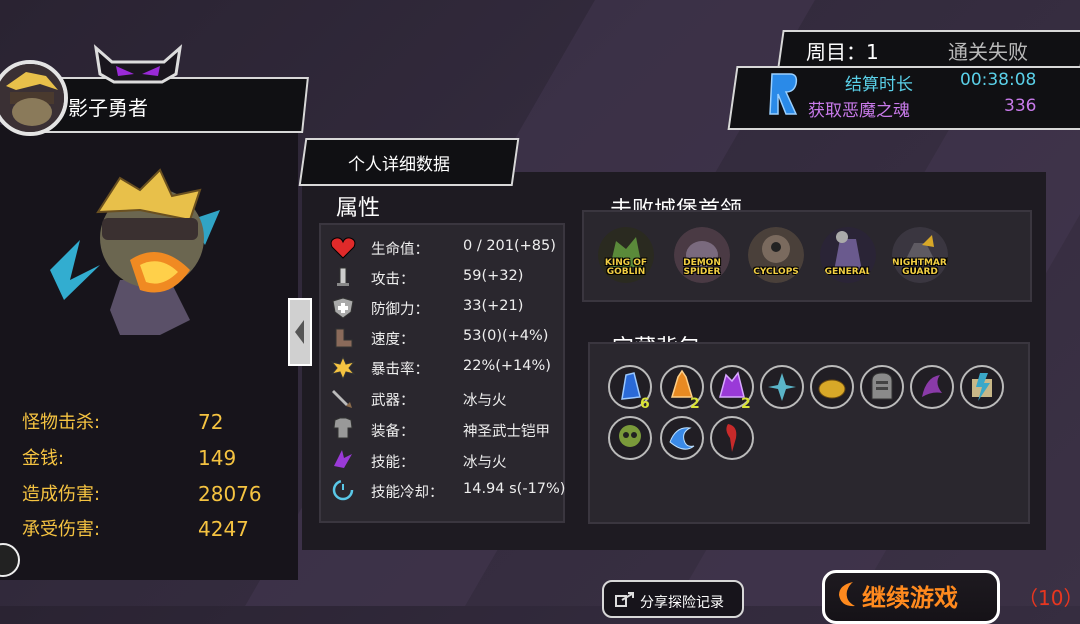 The width and height of the screenshot is (1080, 624). I want to click on stat-label-gold: 金钱:, so click(43, 458).